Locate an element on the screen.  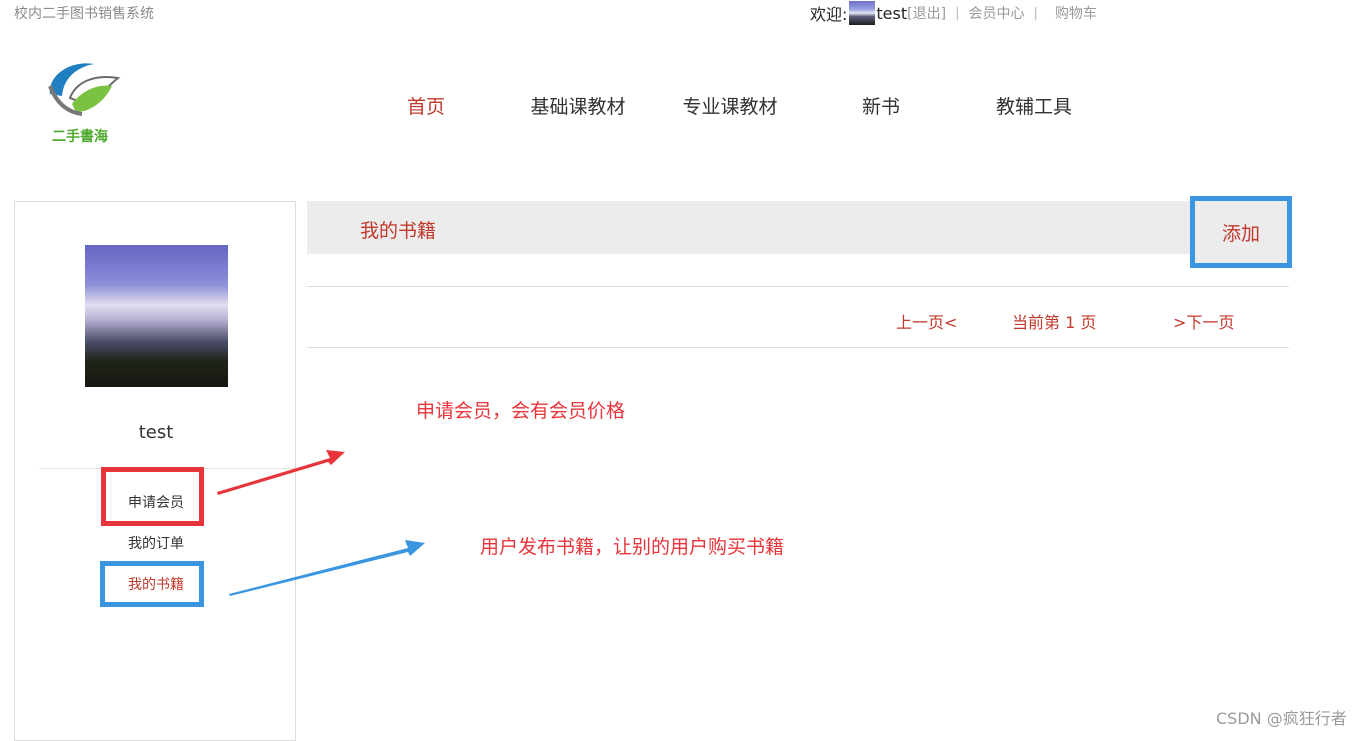
add-book-button: 添加 is located at coordinates (1241, 232).